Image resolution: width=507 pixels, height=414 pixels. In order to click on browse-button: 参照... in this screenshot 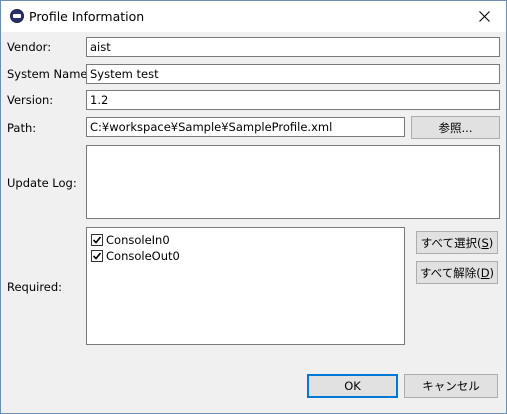, I will do `click(455, 127)`.